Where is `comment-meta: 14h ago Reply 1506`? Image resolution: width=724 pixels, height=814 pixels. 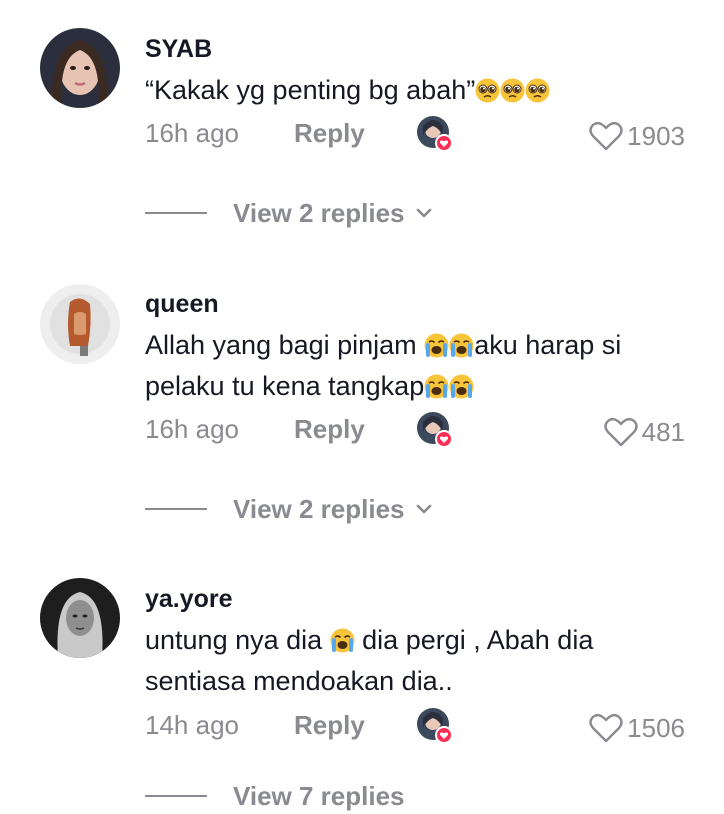 comment-meta: 14h ago Reply 1506 is located at coordinates (415, 726).